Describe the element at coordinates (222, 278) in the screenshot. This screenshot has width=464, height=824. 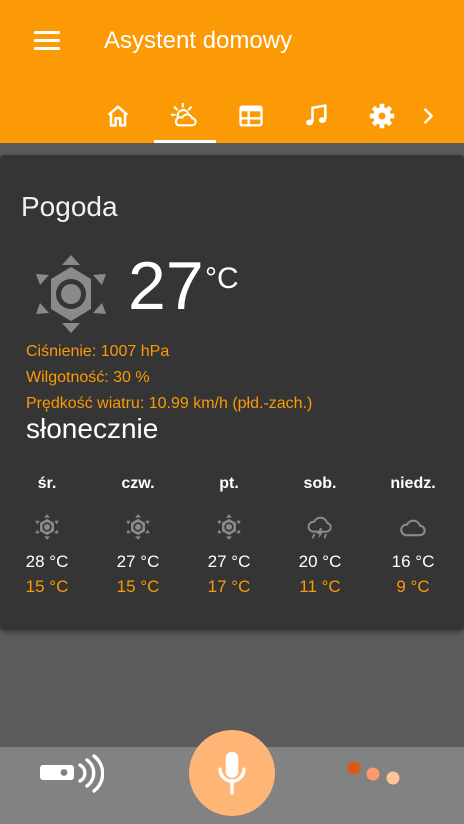
I see `temperature-unit: °C` at that location.